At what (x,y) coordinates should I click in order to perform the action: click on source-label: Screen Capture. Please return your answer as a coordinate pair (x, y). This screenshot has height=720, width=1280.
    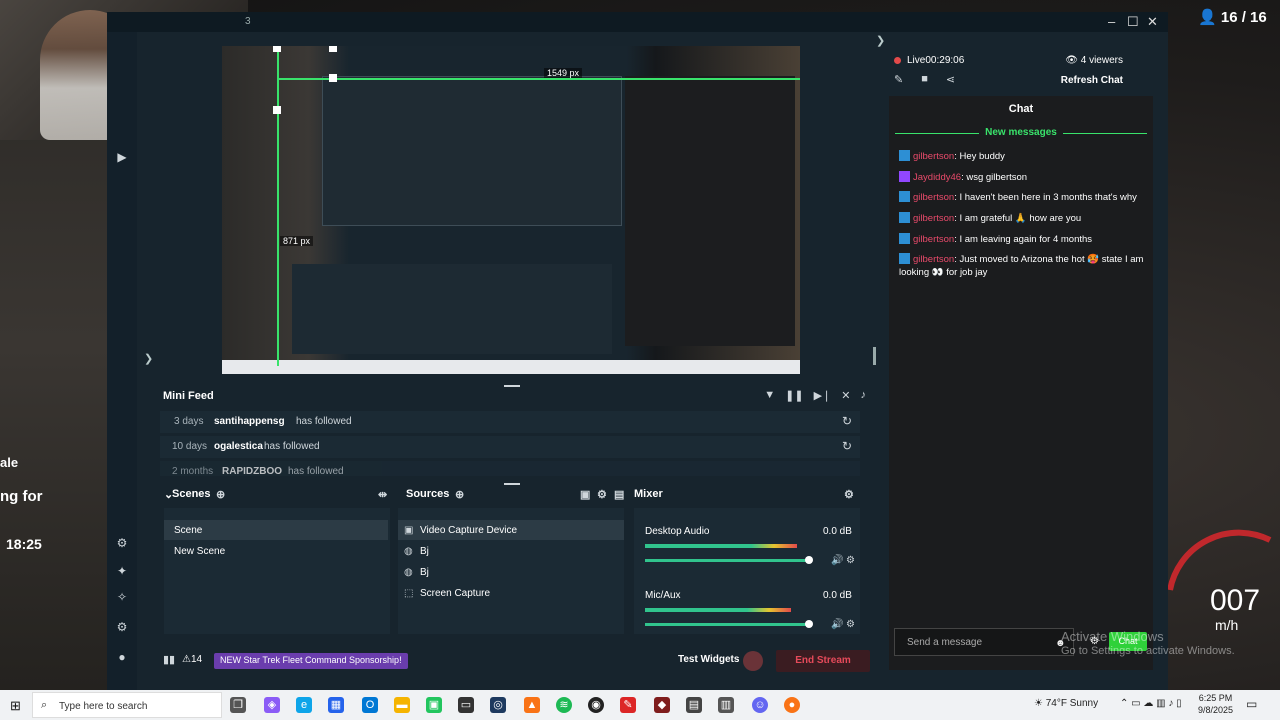
    Looking at the image, I should click on (455, 593).